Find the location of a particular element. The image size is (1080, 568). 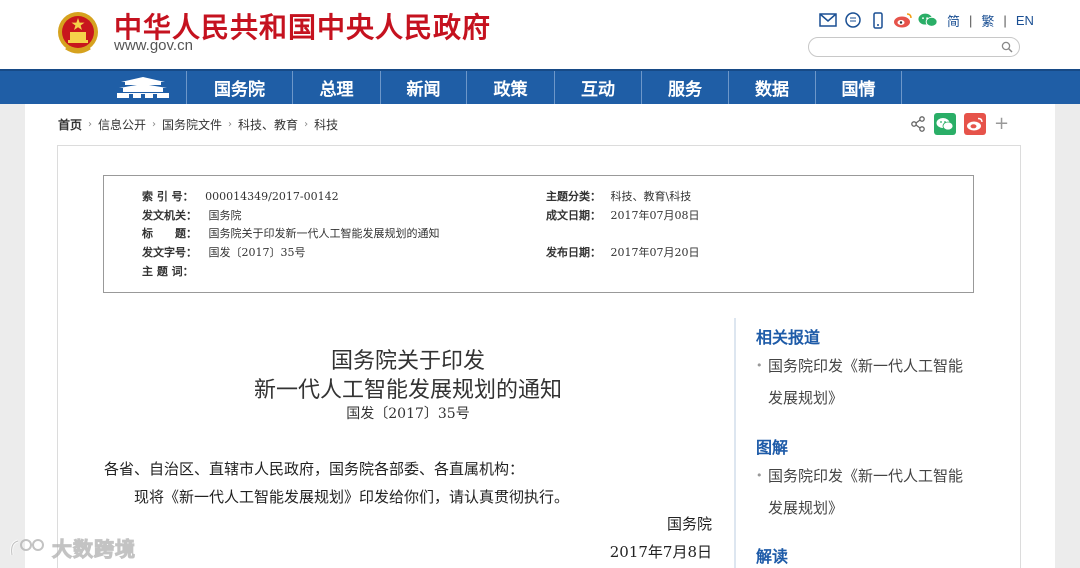

document-number: 国发〔2017〕35号 is located at coordinates (408, 414).